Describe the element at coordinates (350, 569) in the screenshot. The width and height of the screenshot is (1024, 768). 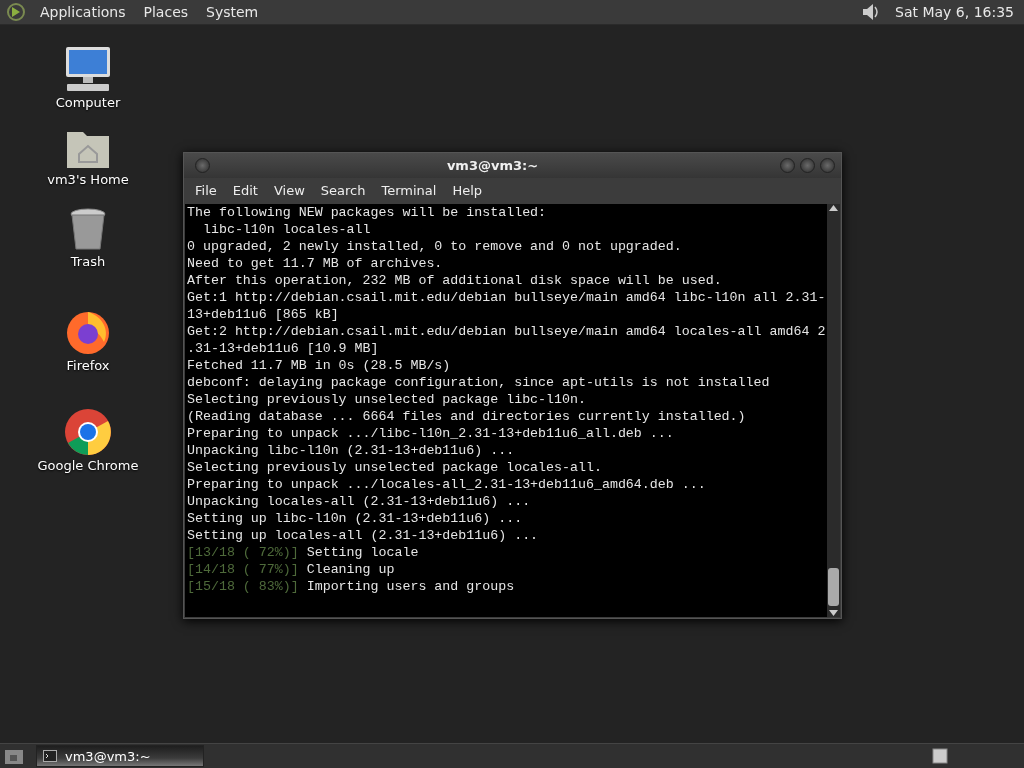
I see `terminal-line: Cleaning up` at that location.